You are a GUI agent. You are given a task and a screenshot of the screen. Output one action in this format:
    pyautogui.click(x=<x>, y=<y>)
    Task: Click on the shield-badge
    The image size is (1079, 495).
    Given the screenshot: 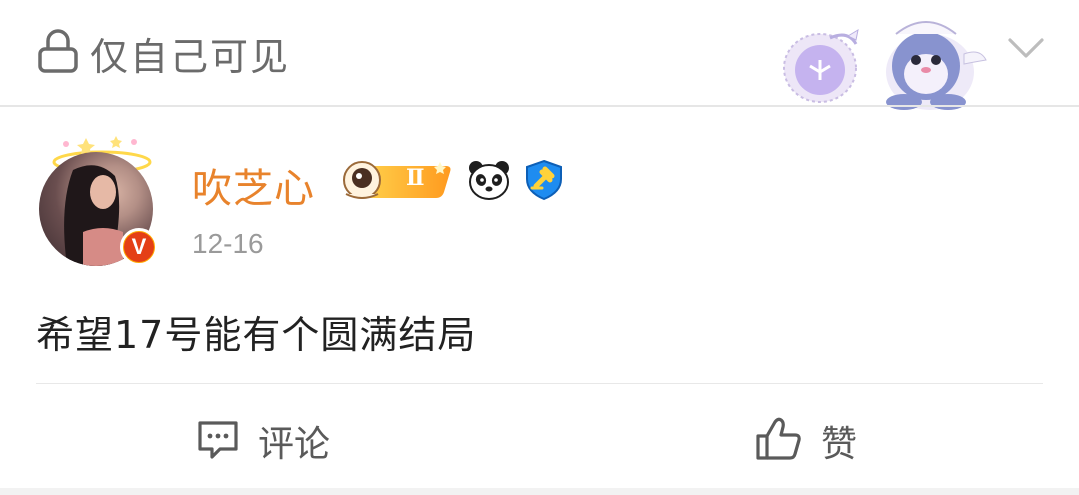 What is the action you would take?
    pyautogui.click(x=544, y=182)
    